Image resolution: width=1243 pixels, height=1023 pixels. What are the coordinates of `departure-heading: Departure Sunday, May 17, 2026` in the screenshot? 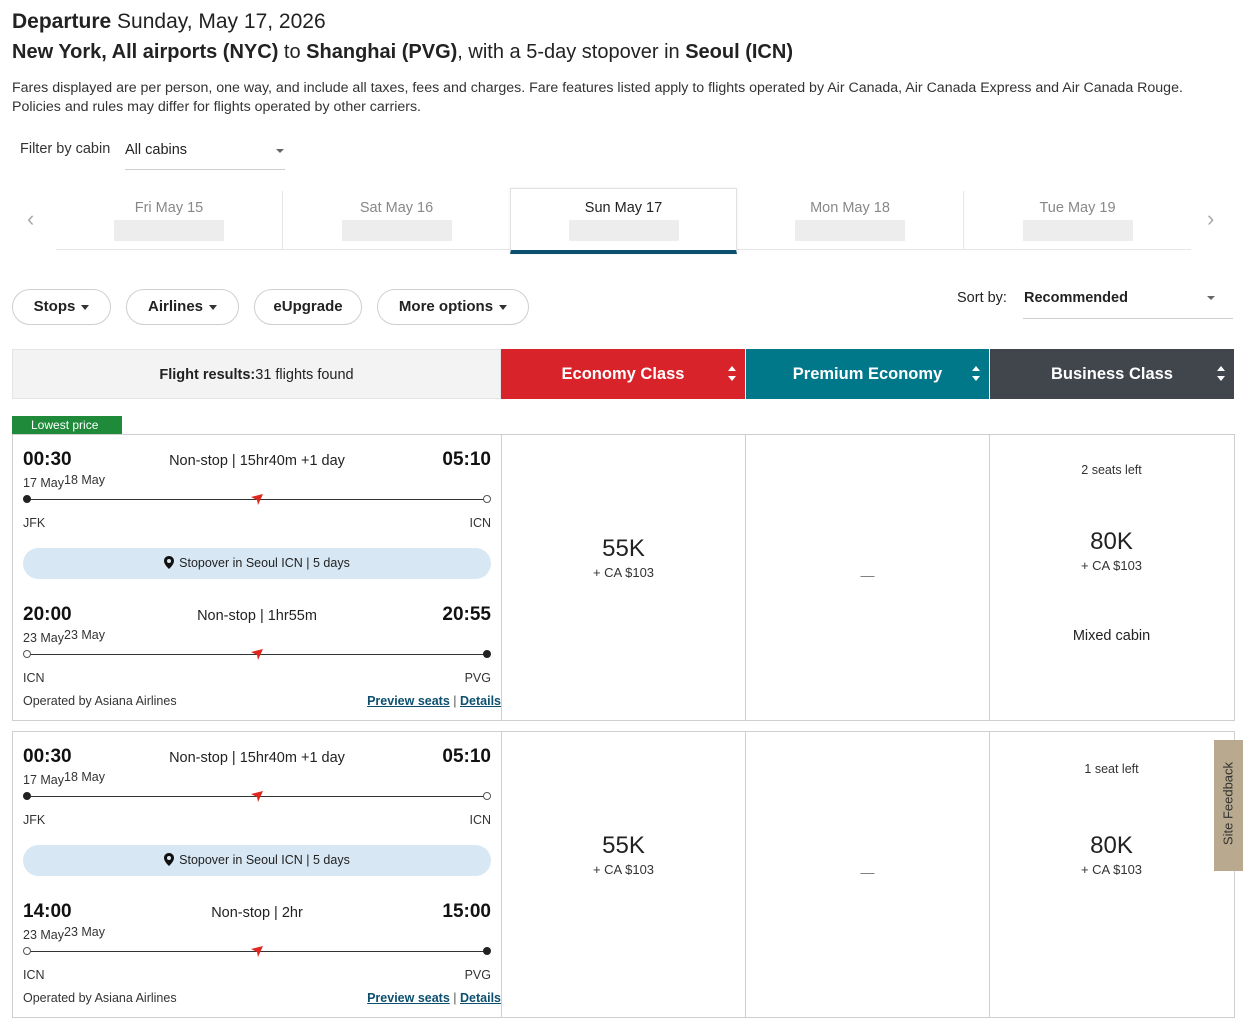 It's located at (169, 22).